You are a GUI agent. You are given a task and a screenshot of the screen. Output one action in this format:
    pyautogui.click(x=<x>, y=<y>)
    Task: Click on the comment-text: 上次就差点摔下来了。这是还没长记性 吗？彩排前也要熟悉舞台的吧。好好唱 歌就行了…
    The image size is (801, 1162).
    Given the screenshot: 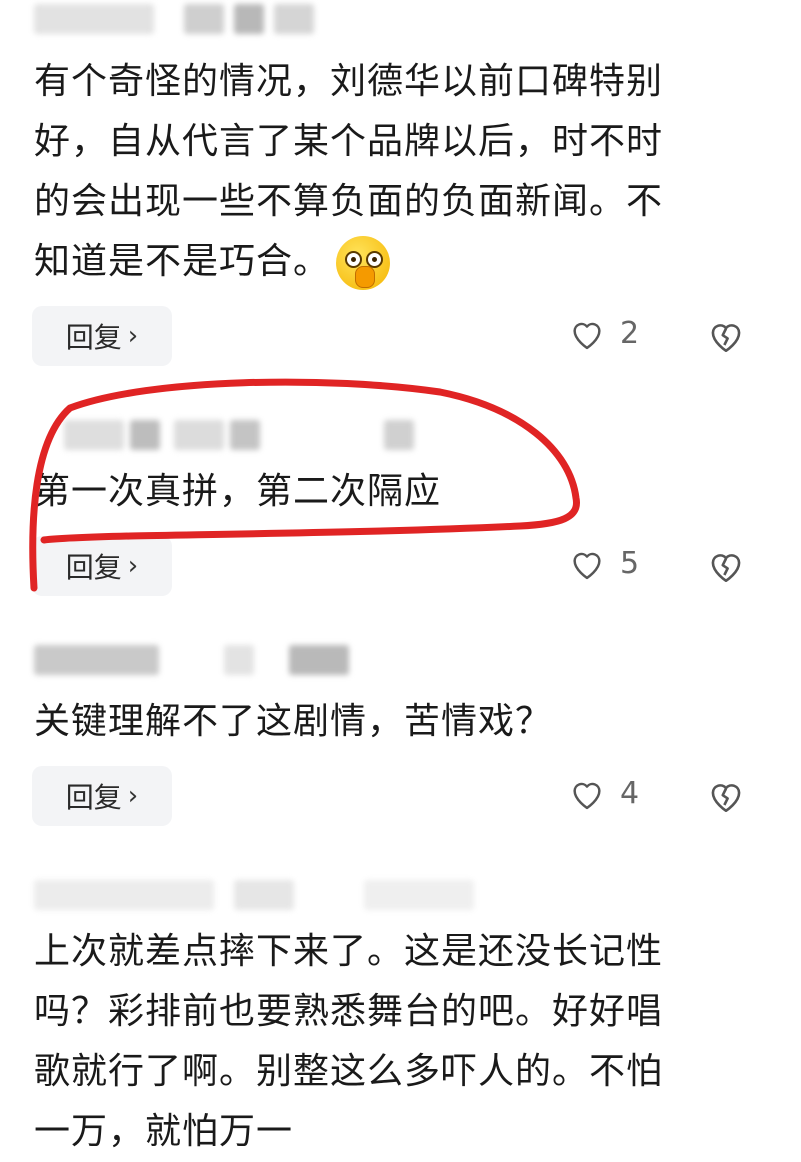 What is the action you would take?
    pyautogui.click(x=349, y=1041)
    